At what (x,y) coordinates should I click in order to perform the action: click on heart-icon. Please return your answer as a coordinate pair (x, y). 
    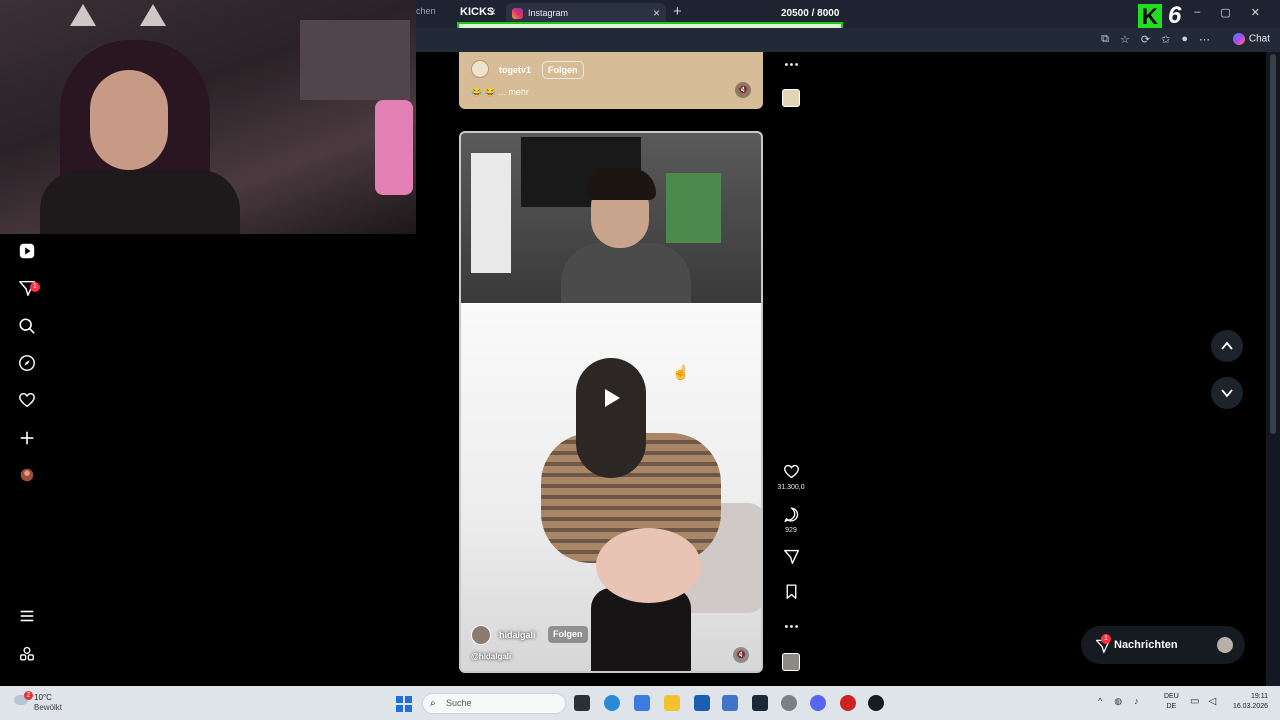
    Looking at the image, I should click on (27, 400).